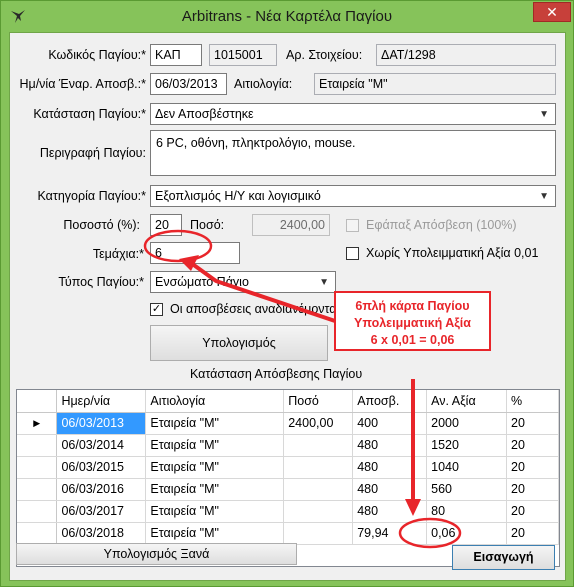  I want to click on category-label: Κατηγορία Παγίου:*, so click(92, 196).